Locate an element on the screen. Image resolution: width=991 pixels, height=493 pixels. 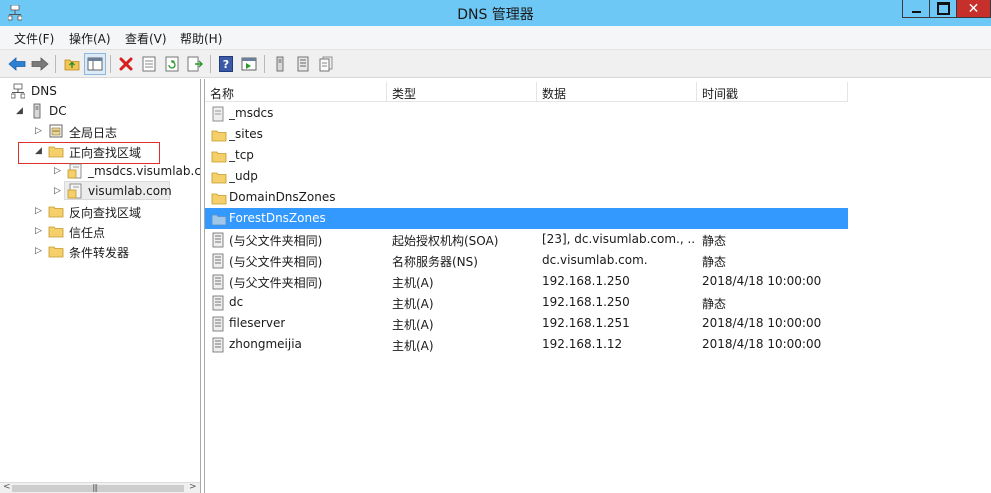
cell-type: 起始授权机构(SOA) is located at coordinates (445, 241).